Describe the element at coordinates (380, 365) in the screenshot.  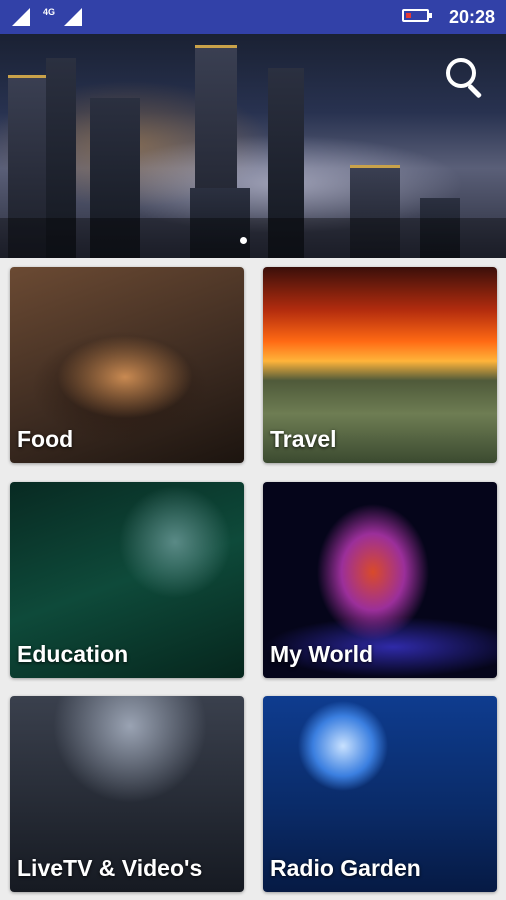
I see `category-tile-travel: Travel` at that location.